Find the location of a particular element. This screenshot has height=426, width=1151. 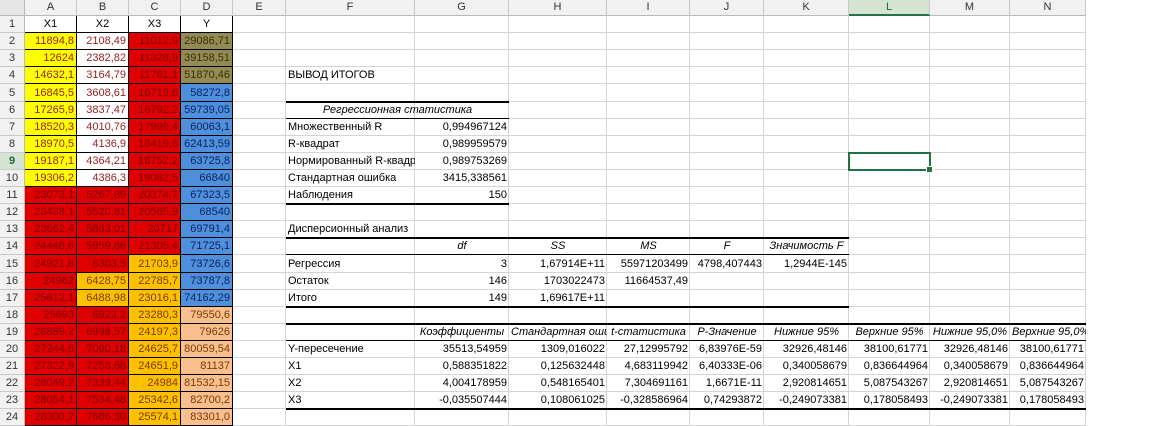

table-cell: 7534,48 is located at coordinates (103, 400).